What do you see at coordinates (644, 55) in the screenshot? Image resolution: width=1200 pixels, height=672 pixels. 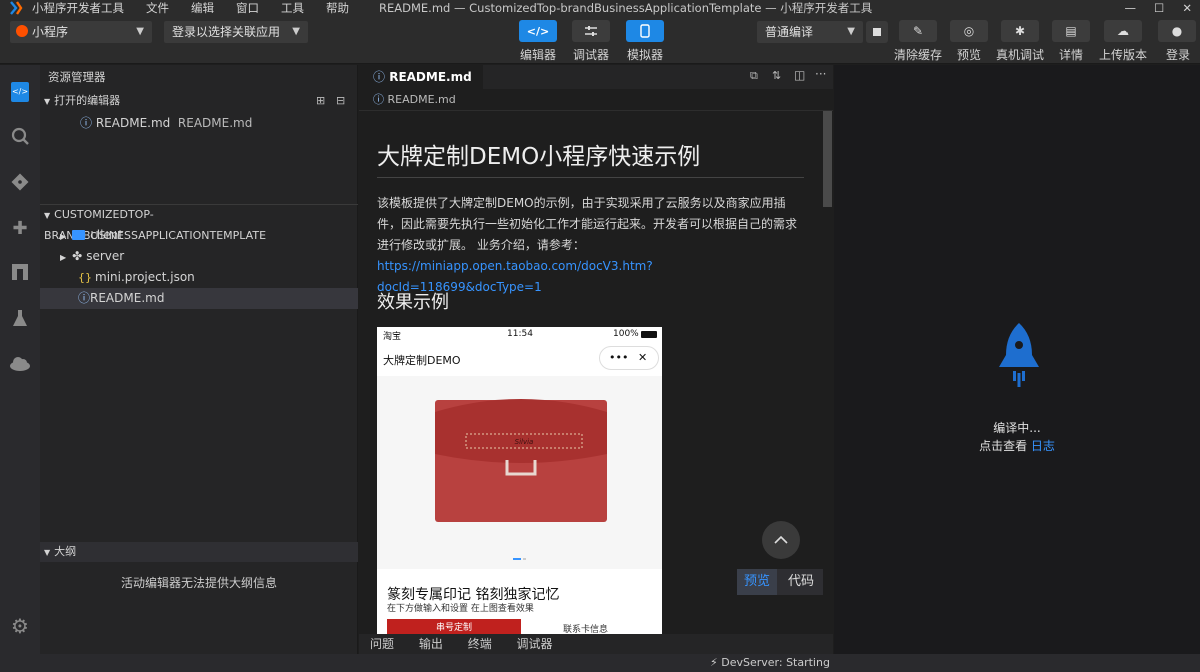 I see `simulator-toggle-label: 模拟器` at bounding box center [644, 55].